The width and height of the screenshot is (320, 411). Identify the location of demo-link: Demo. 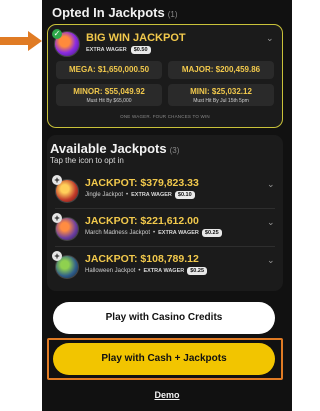
(167, 395).